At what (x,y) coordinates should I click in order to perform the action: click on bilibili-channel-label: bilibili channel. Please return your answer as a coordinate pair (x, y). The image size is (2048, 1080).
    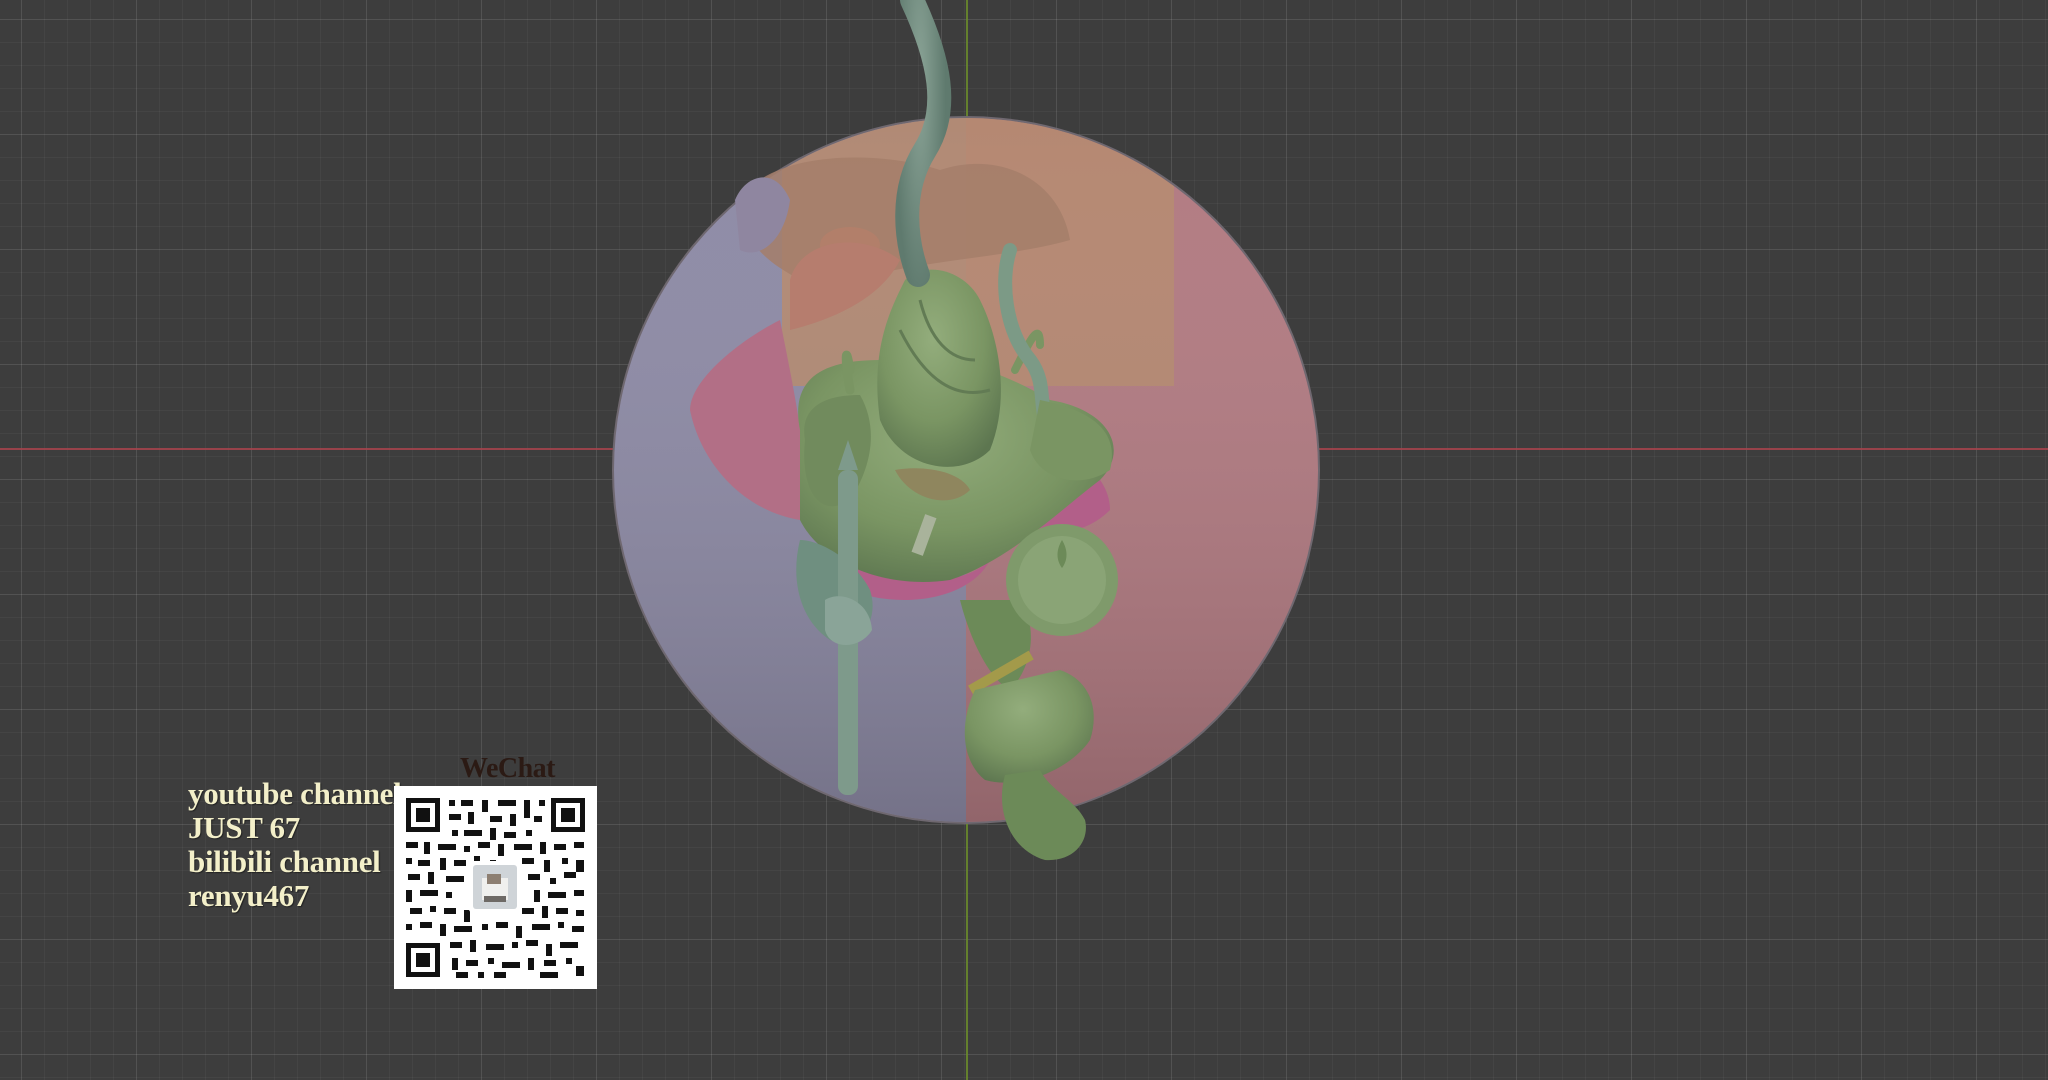
    Looking at the image, I should click on (284, 861).